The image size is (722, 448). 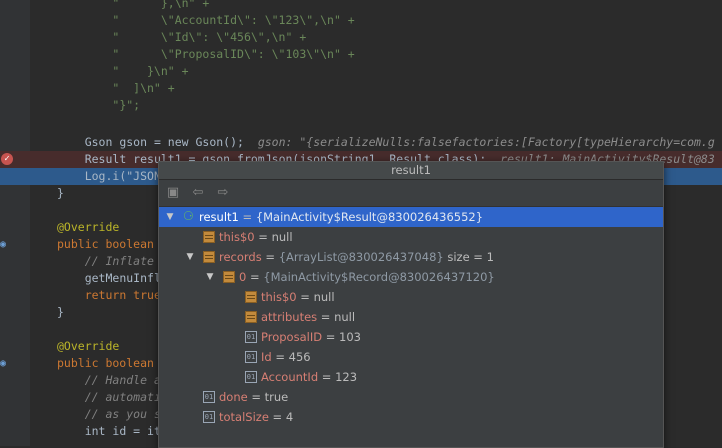 I want to click on variable-name: this$0, so click(x=279, y=297).